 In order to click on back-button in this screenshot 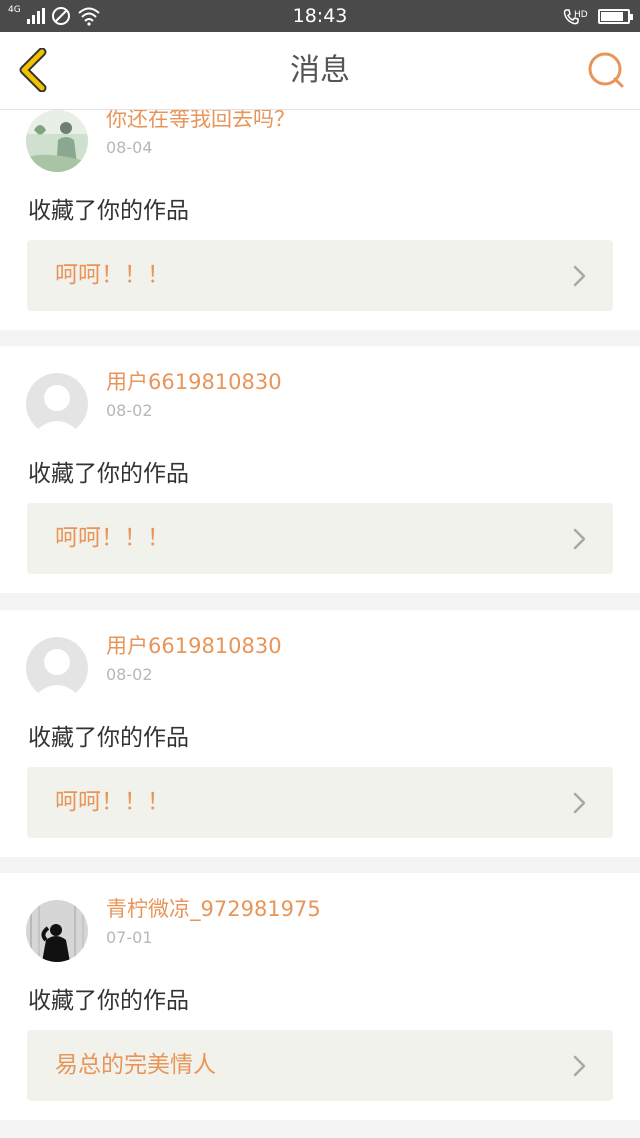, I will do `click(36, 70)`.